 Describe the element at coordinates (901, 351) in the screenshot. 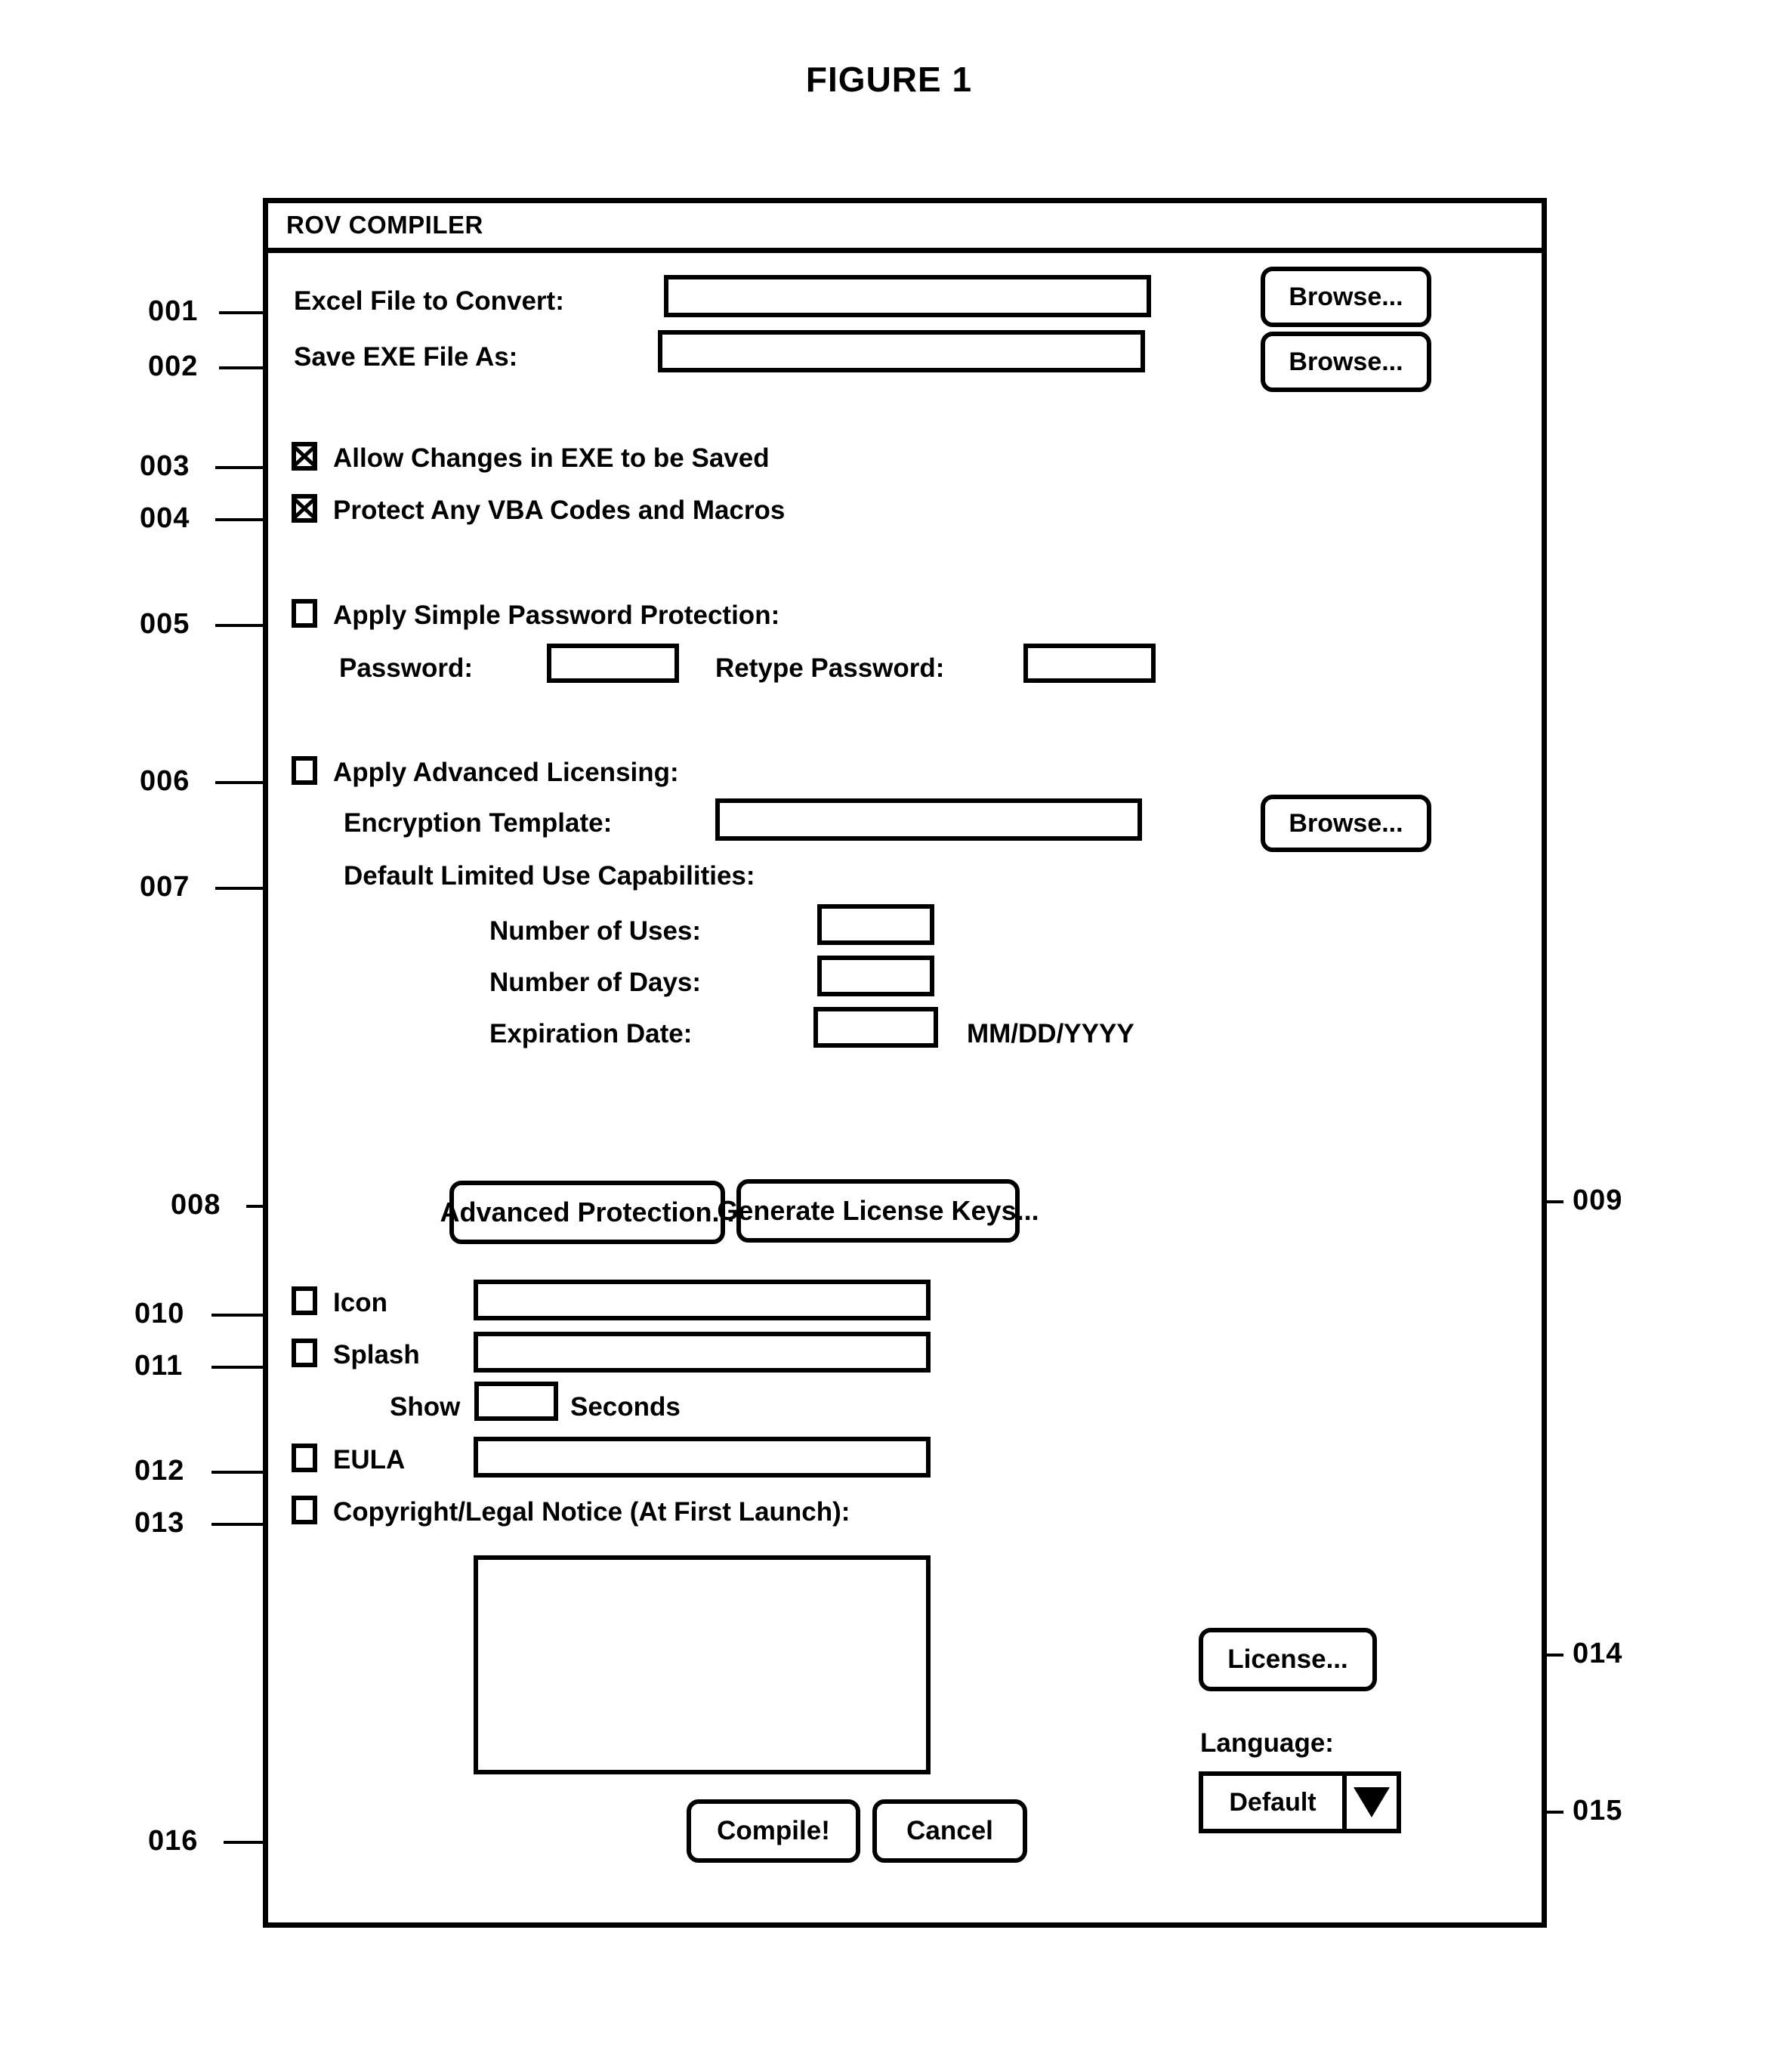

I see `save-exe-input` at that location.